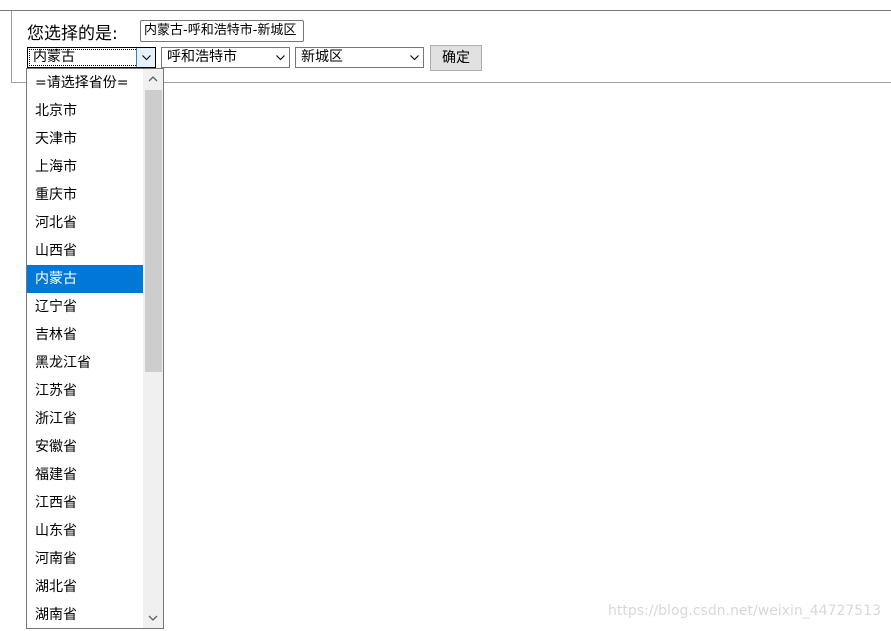 The height and width of the screenshot is (631, 891). Describe the element at coordinates (85, 195) in the screenshot. I see `dropdown-option: 重庆市` at that location.